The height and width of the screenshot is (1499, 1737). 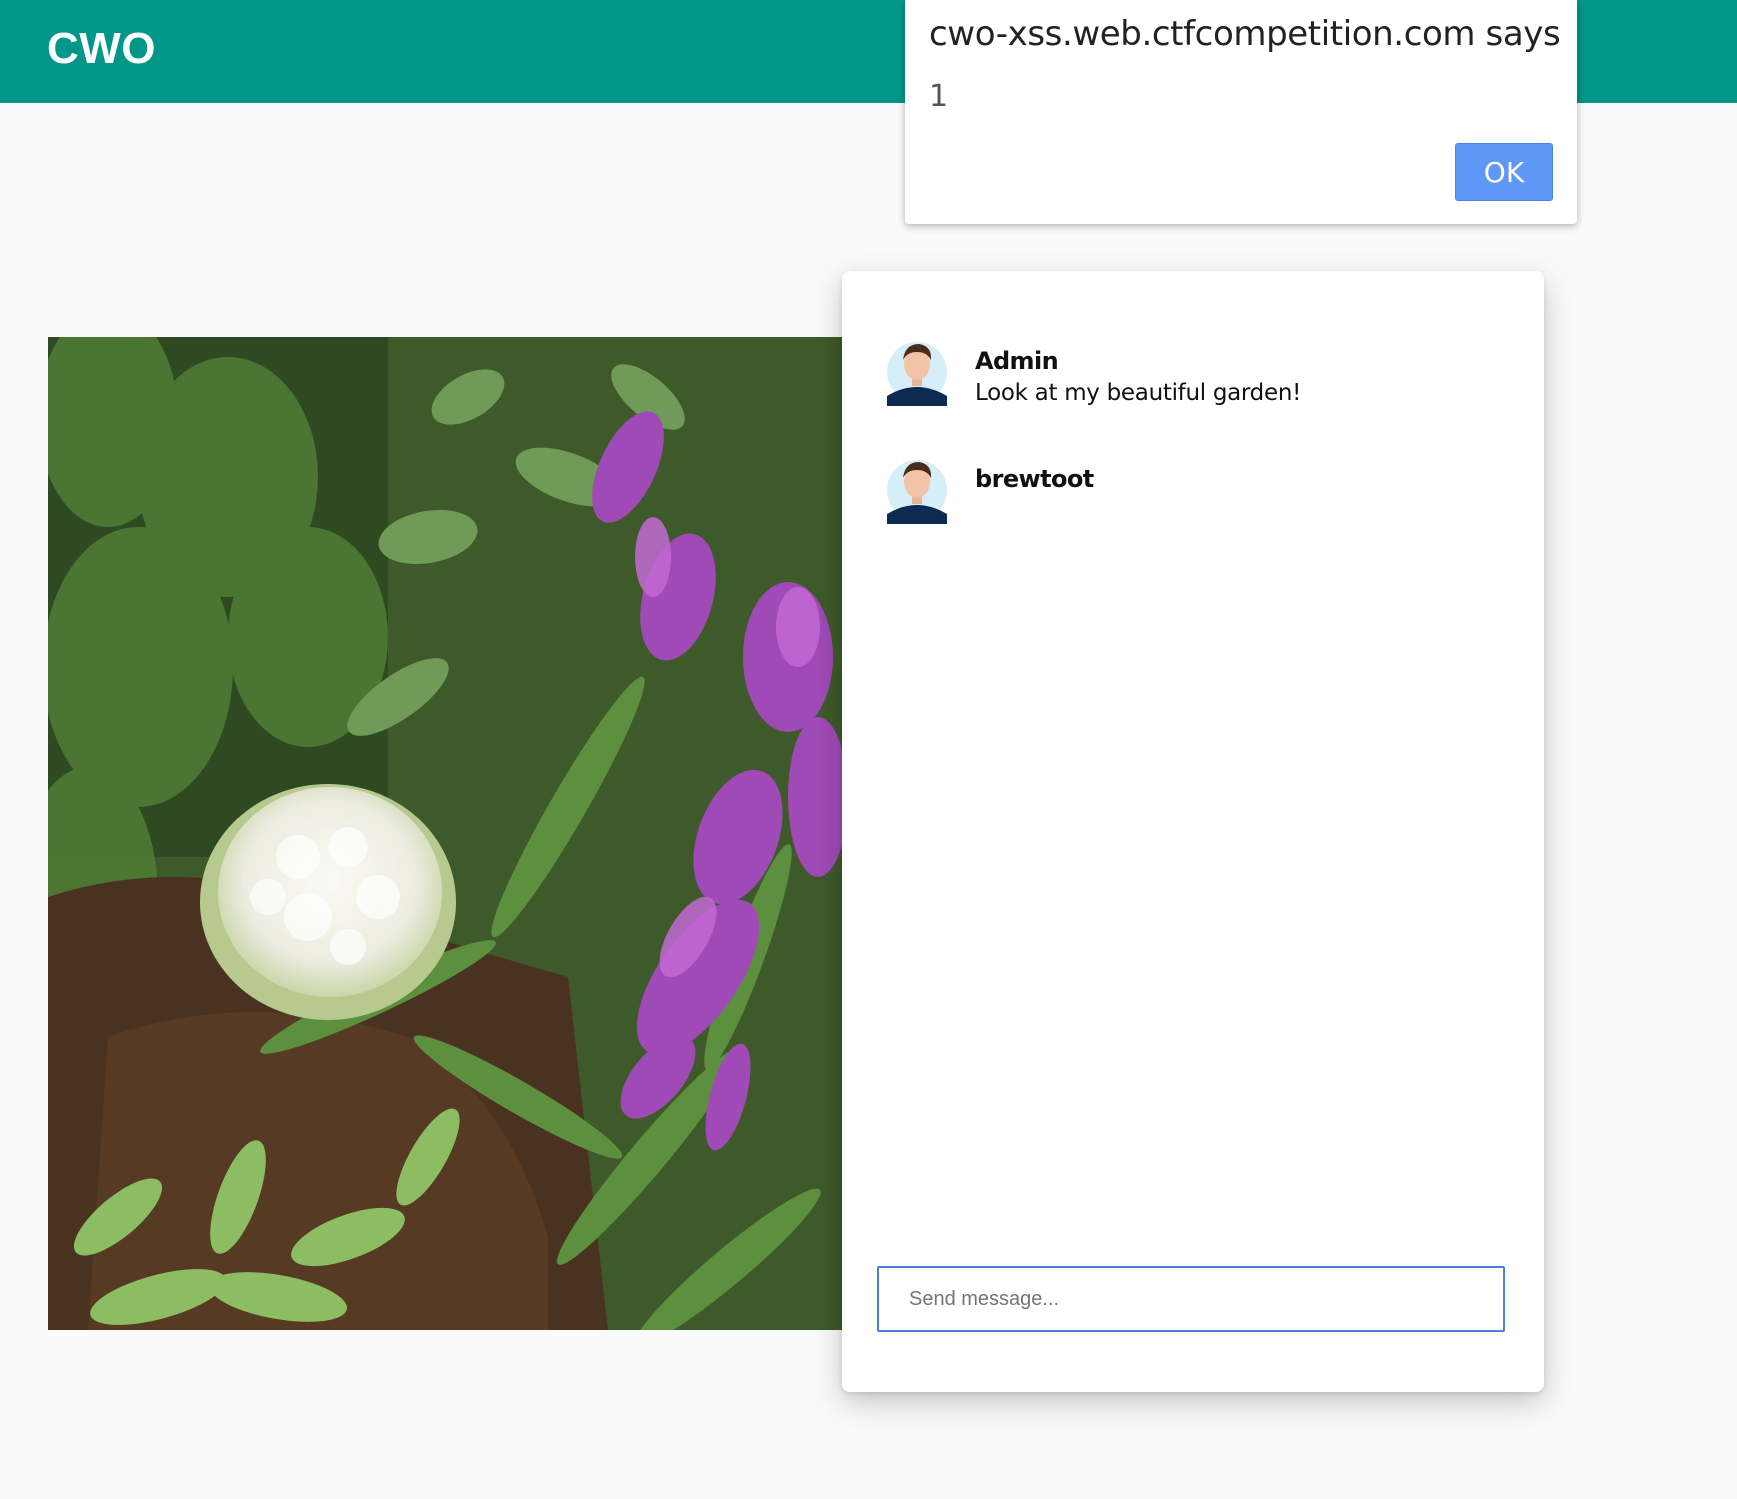 What do you see at coordinates (1504, 172) in the screenshot?
I see `ok-button: OK` at bounding box center [1504, 172].